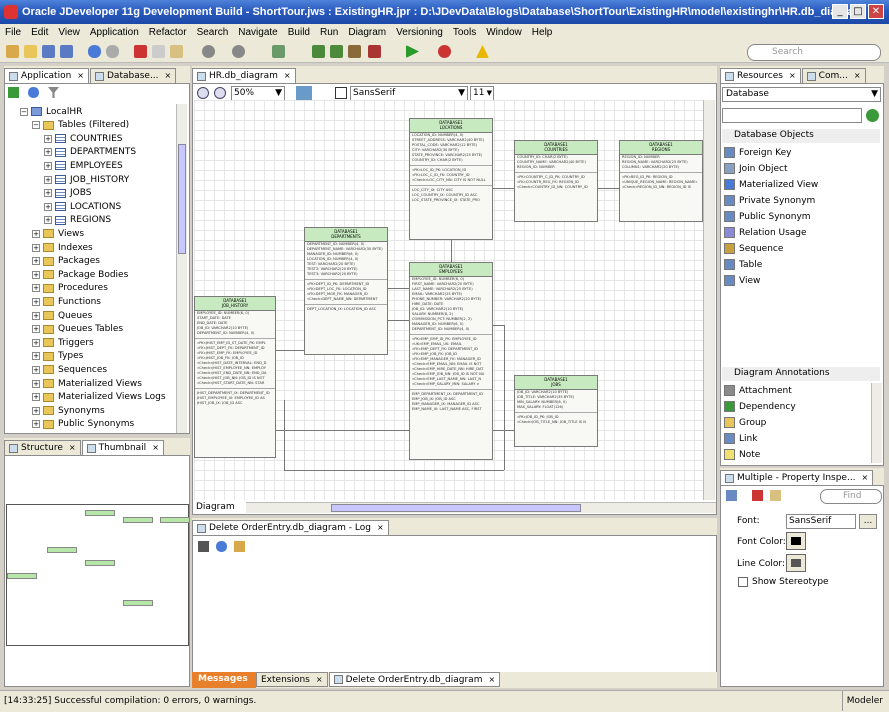 The width and height of the screenshot is (889, 712). I want to click on tree-item-tables-filtered-: − Tables (Filtered), so click(80, 125).